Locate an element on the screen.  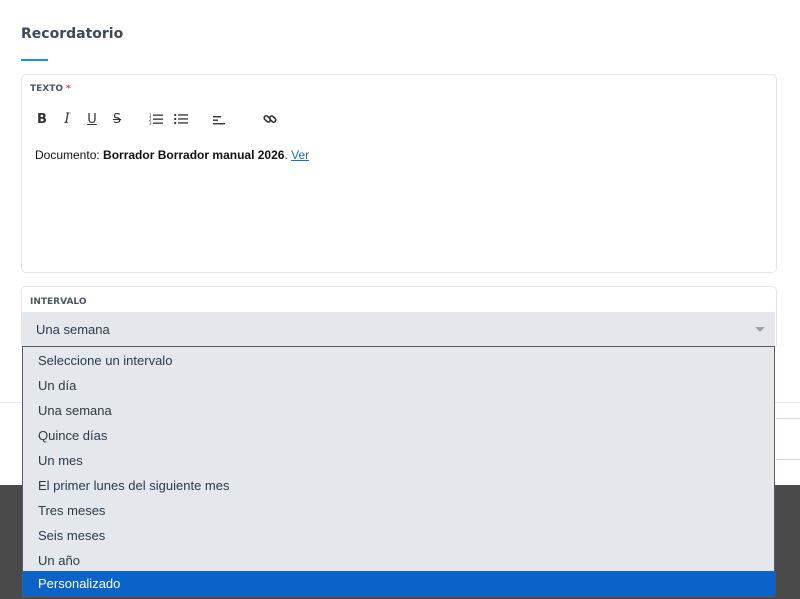
italic-icon: I is located at coordinates (67, 119).